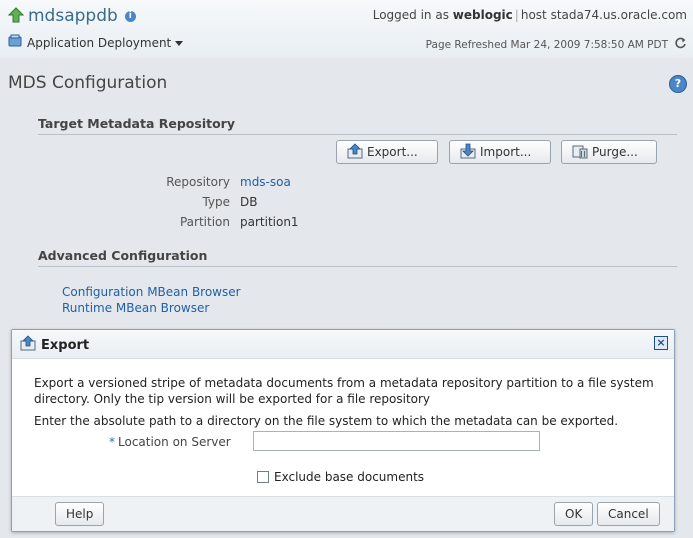 The image size is (693, 538). I want to click on dialog-footer: Help OK Cancel, so click(343, 513).